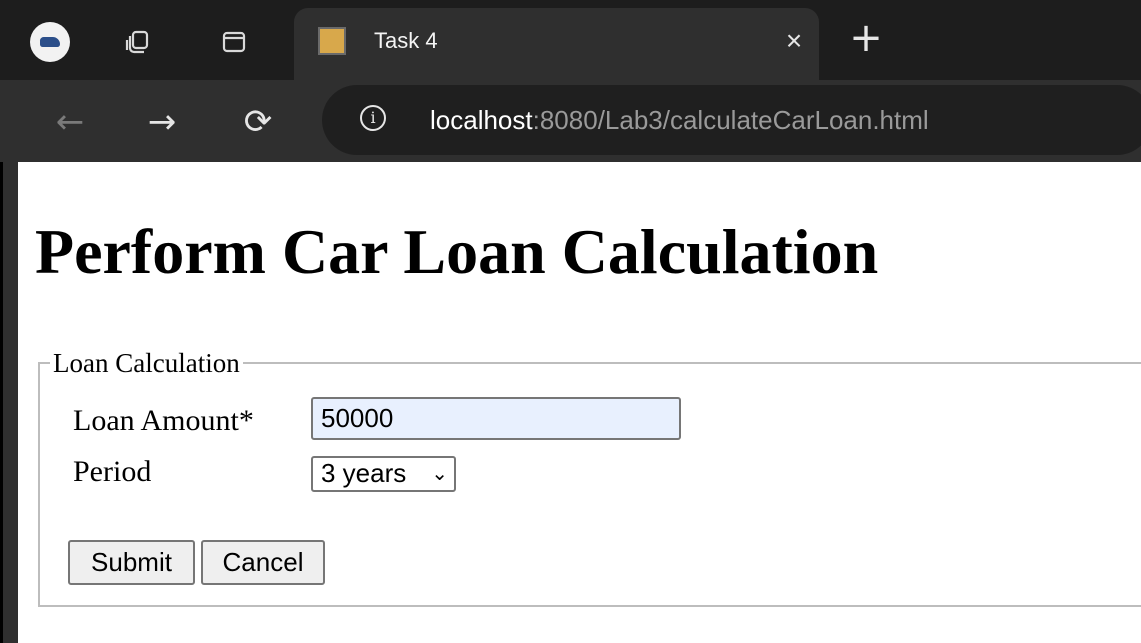 The image size is (1141, 643). I want to click on profile-avatar, so click(50, 42).